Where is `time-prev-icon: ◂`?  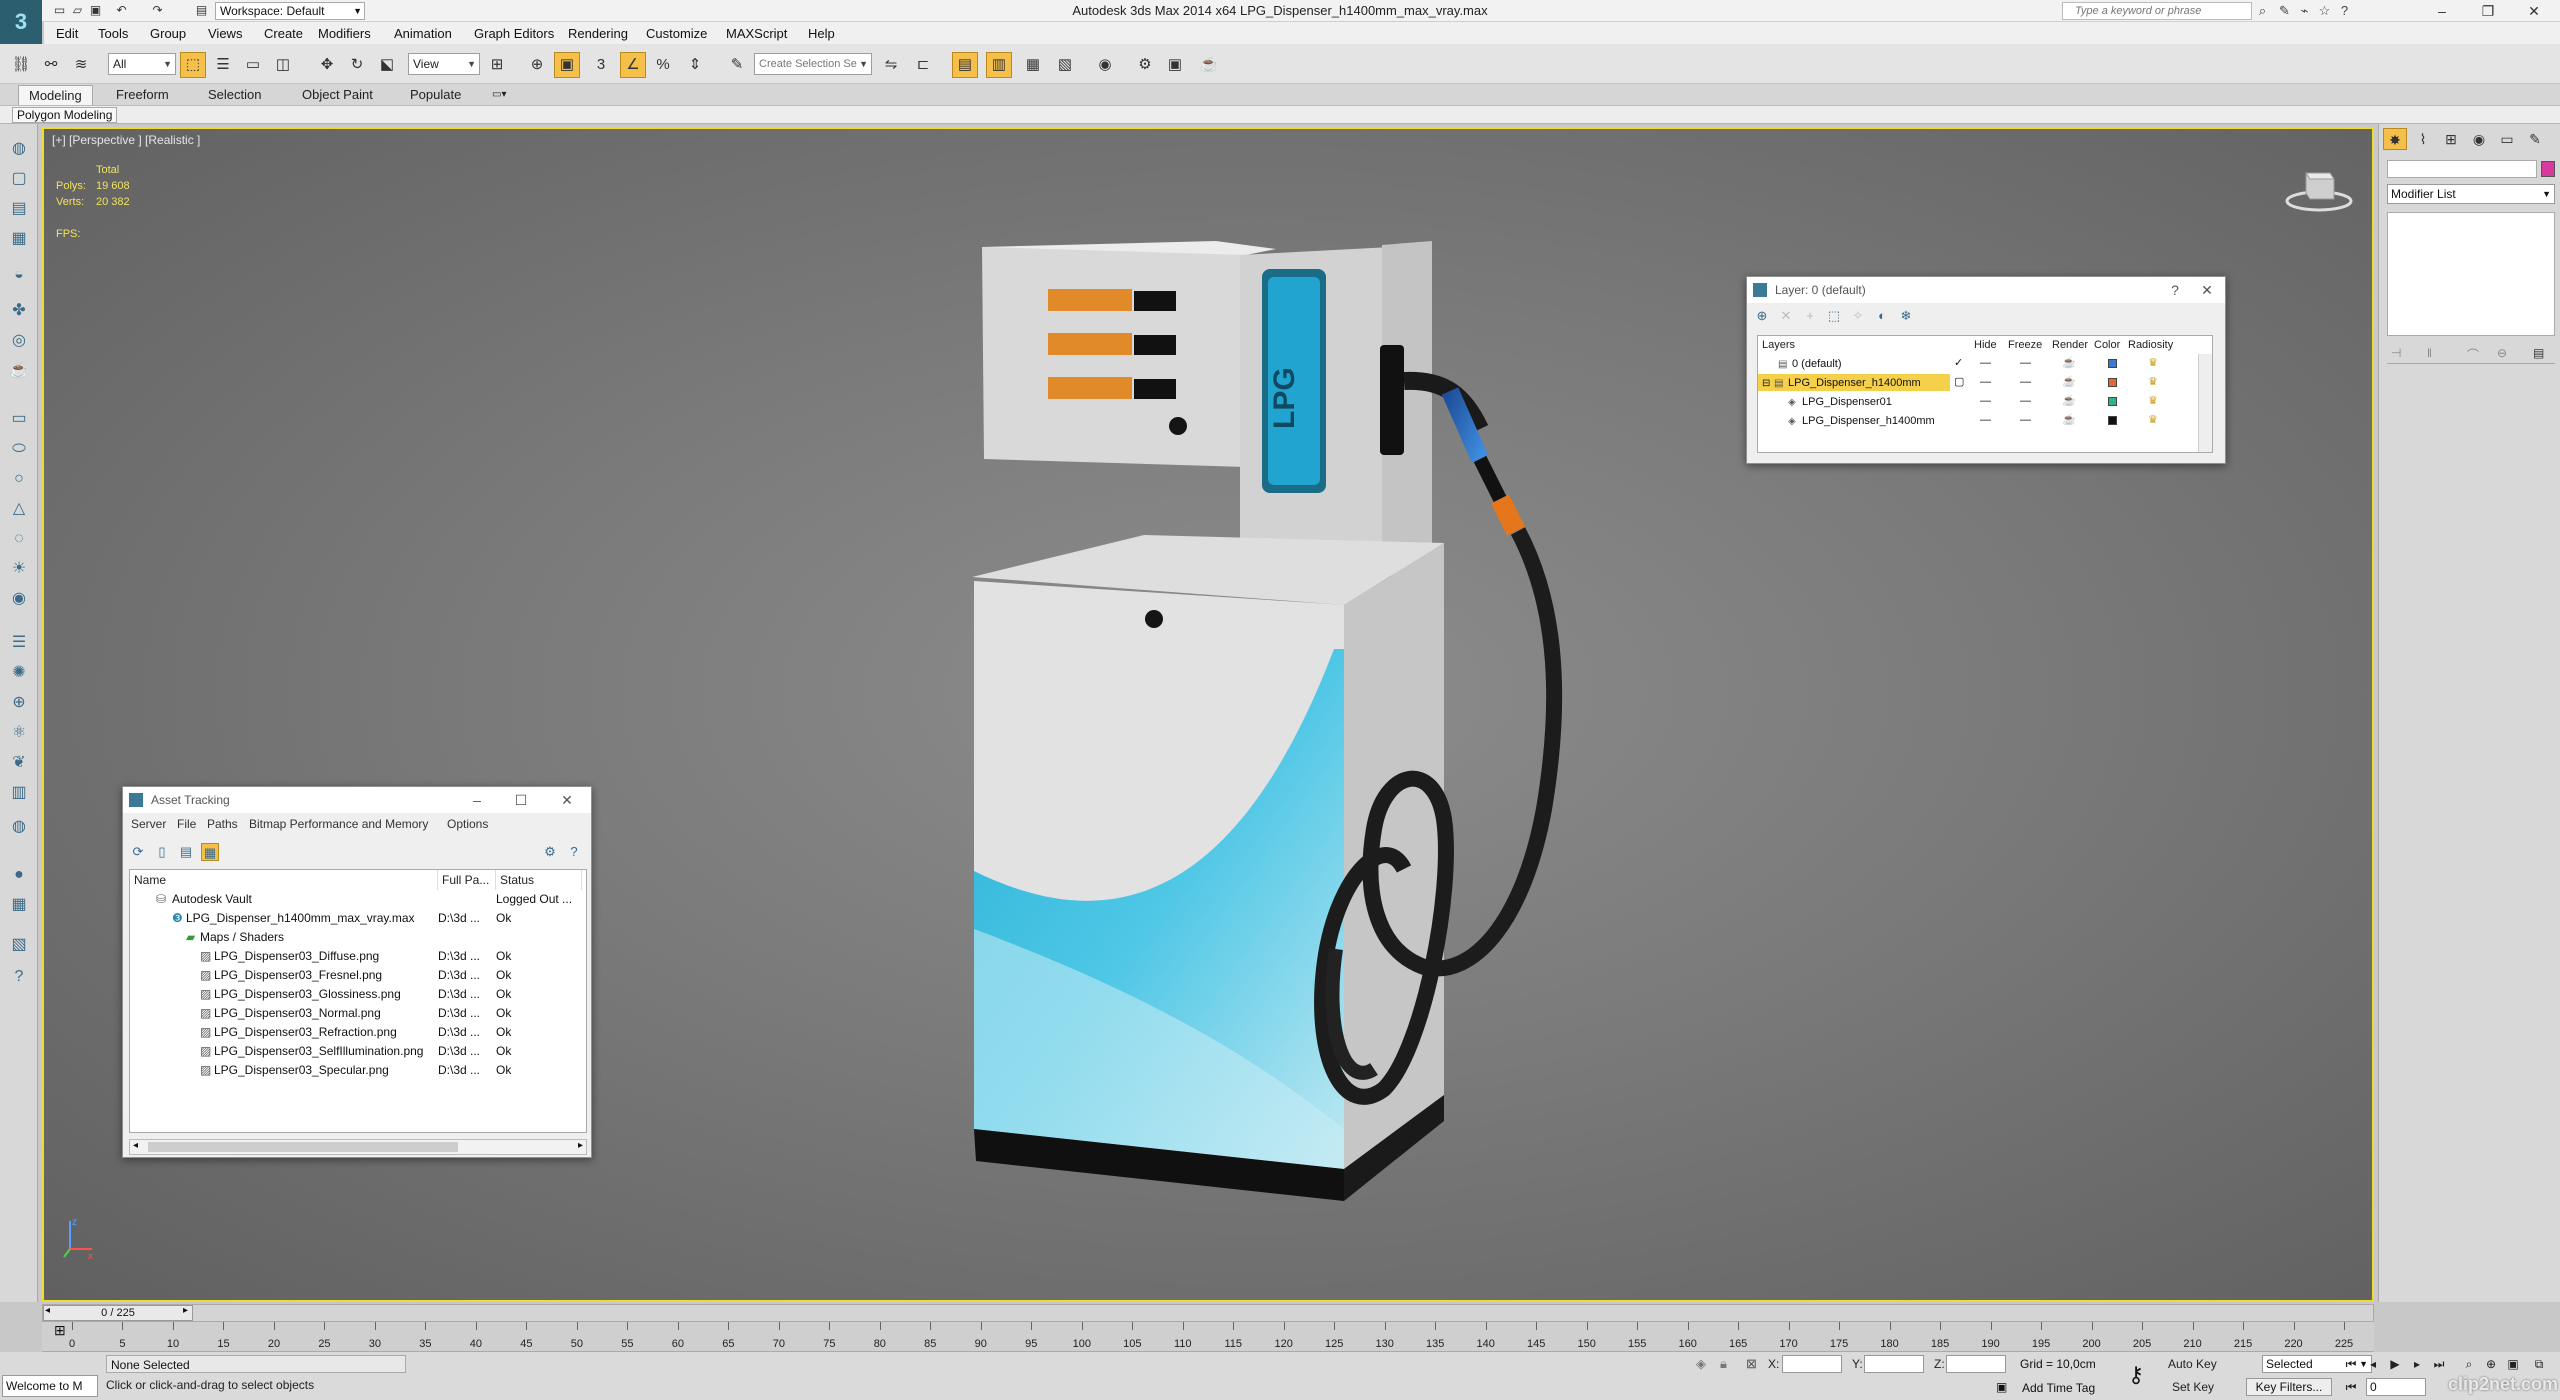
time-prev-icon: ◂ is located at coordinates (47, 1310).